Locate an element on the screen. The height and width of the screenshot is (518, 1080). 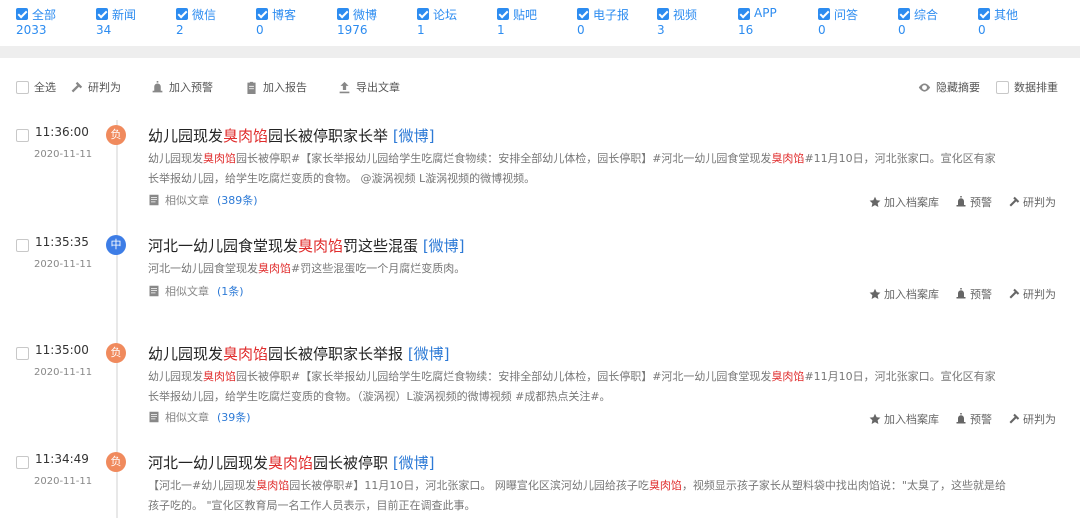
data-dedup-checkbox: 数据排重 is located at coordinates (1027, 87).